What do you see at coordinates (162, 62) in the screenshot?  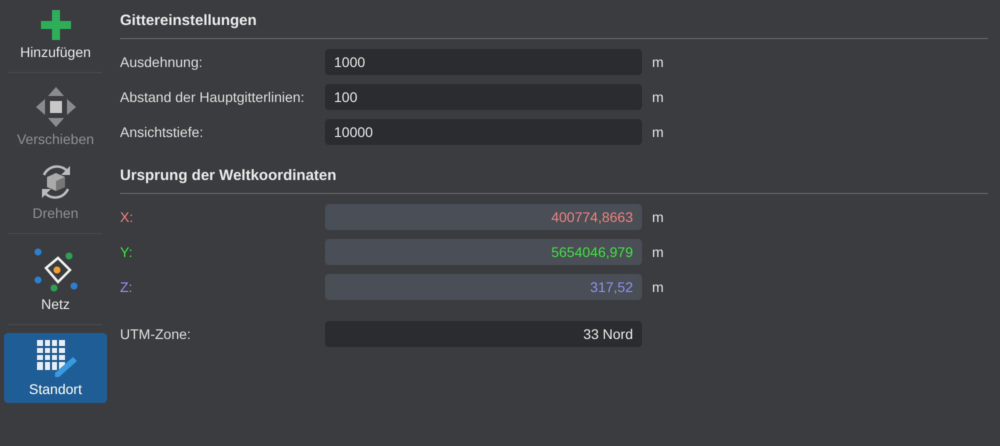 I see `field-label: Ausdehnung:` at bounding box center [162, 62].